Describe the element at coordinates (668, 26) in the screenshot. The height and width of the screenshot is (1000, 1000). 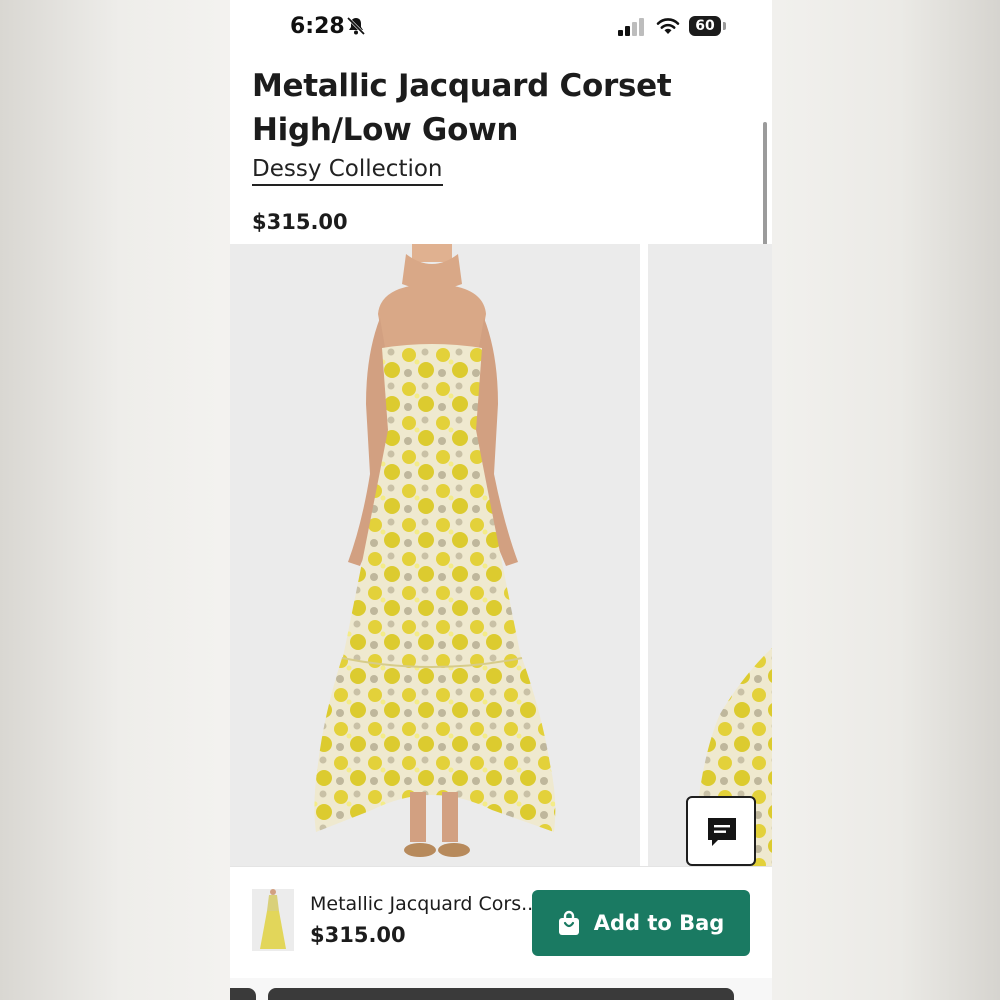
I see `wifi-icon` at that location.